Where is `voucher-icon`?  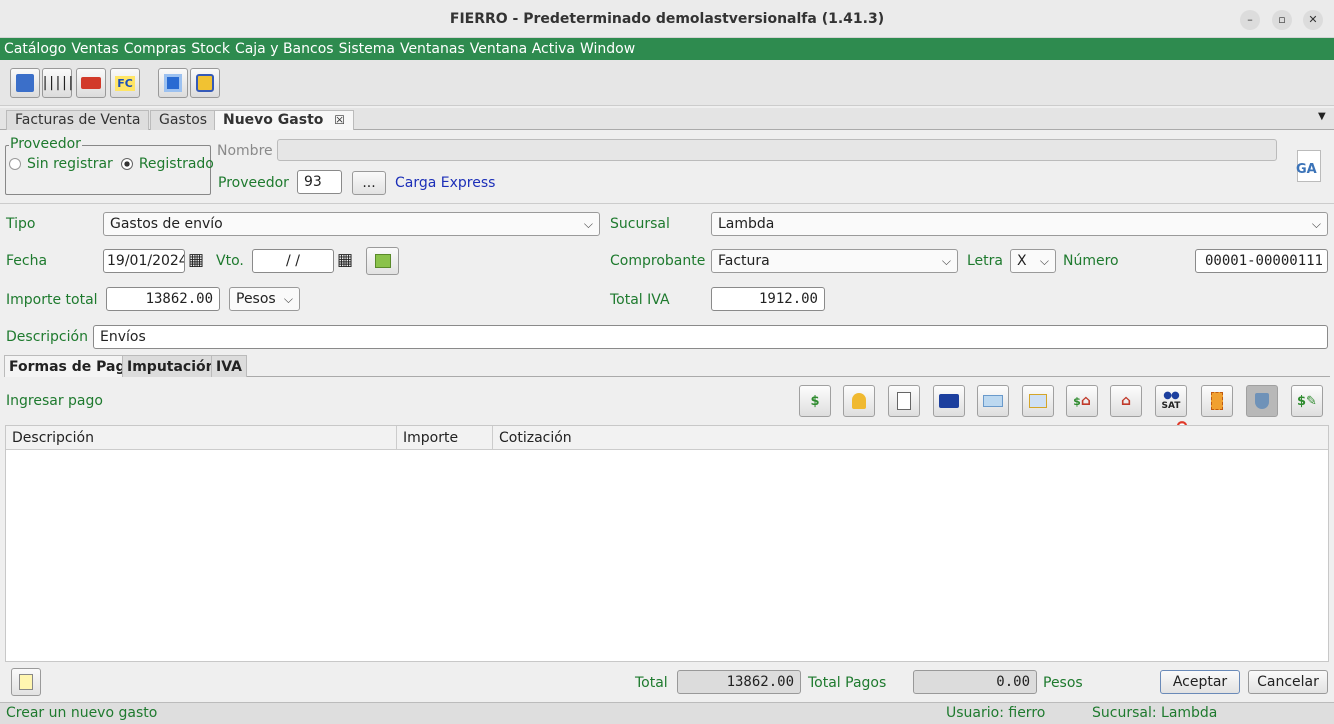 voucher-icon is located at coordinates (1217, 401).